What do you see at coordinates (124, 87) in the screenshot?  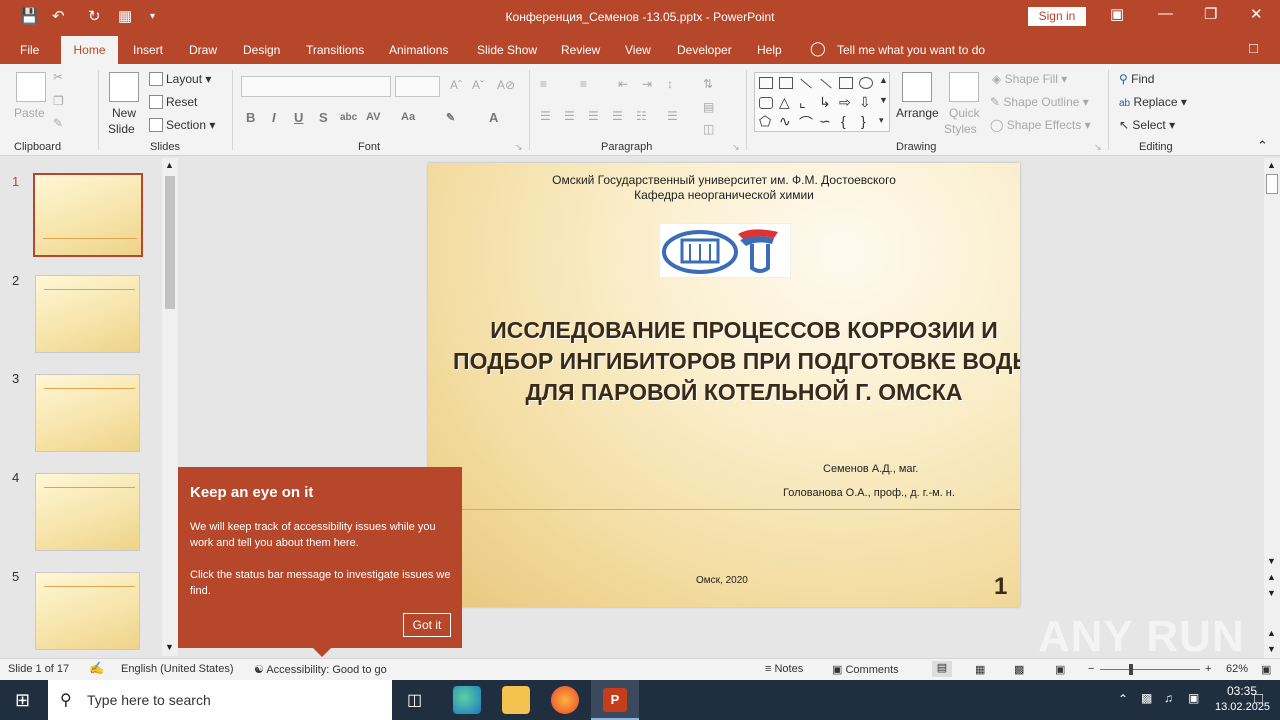 I see `new-slide-icon` at bounding box center [124, 87].